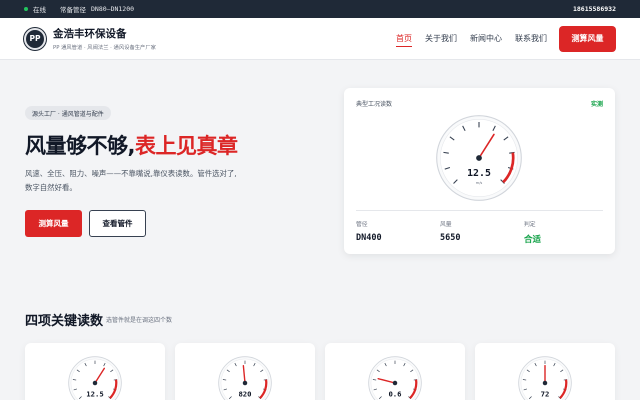  Describe the element at coordinates (95, 393) in the screenshot. I see `mini-gauge-reading: 12.5` at that location.